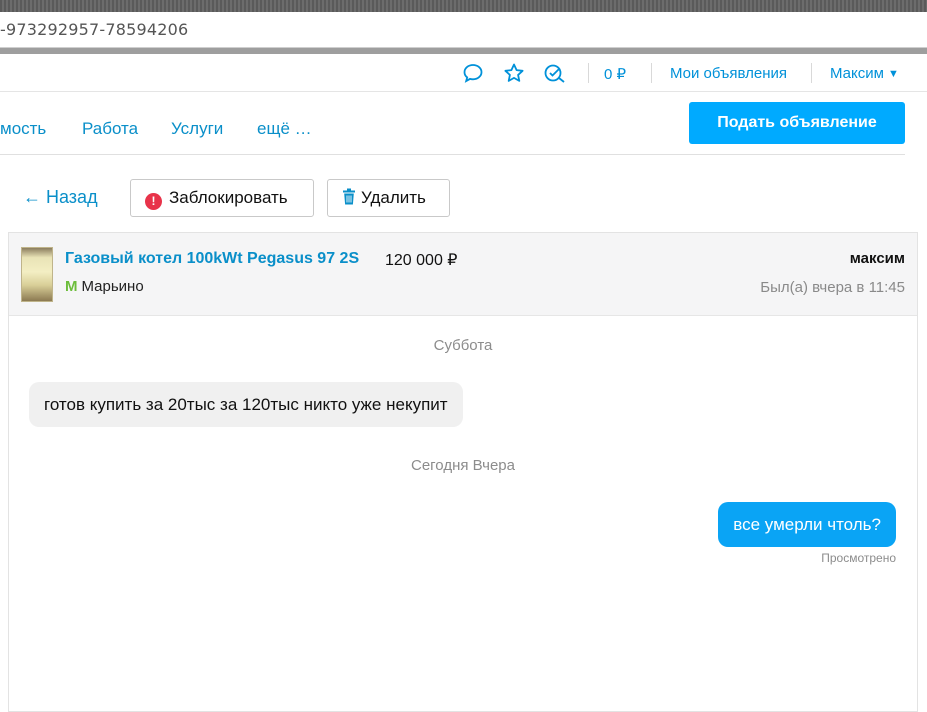 This screenshot has height=712, width=927. I want to click on user-menu-label: Максим, so click(857, 73).